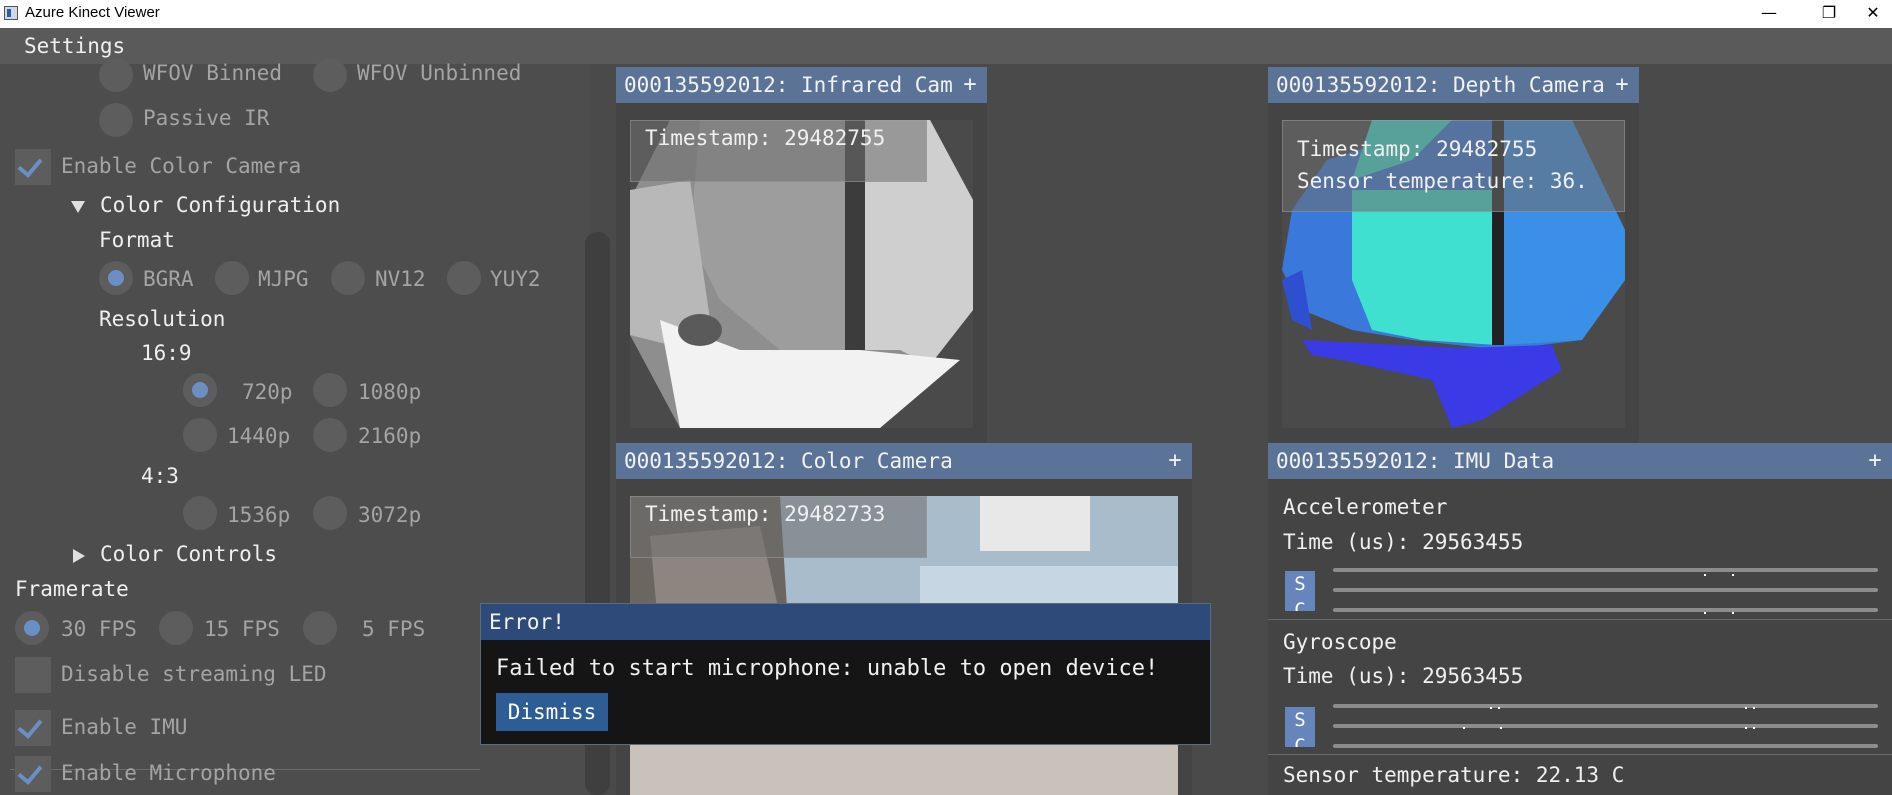  I want to click on menu-bar: Settings, so click(946, 46).